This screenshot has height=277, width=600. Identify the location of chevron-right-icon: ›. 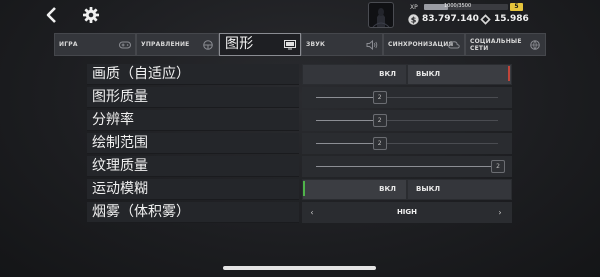
(500, 212).